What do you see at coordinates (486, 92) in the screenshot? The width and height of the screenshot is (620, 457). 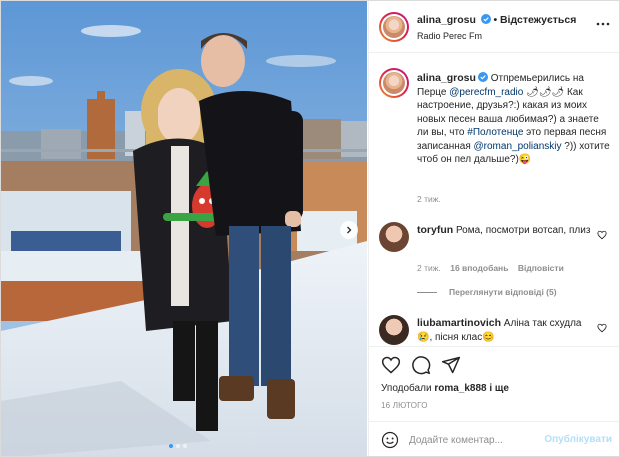 I see `mention-perecfm: @perecfm_radio` at bounding box center [486, 92].